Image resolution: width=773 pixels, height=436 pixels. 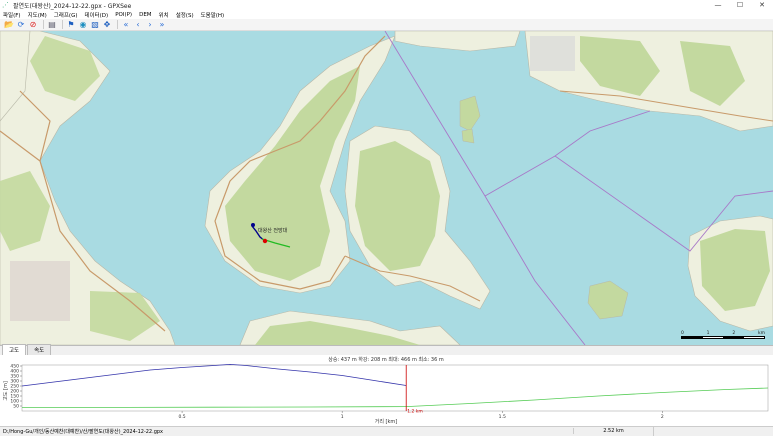 What do you see at coordinates (762, 5) in the screenshot?
I see `close-button: ✕` at bounding box center [762, 5].